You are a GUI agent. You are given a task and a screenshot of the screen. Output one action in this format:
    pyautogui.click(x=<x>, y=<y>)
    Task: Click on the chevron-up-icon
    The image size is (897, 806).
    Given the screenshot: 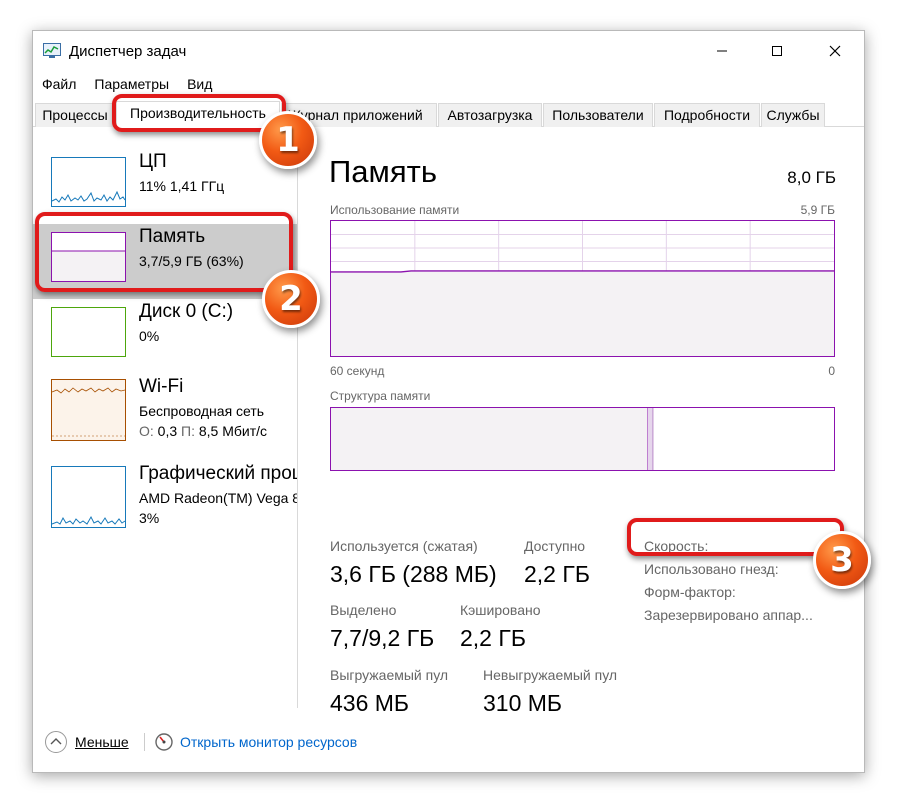 What is the action you would take?
    pyautogui.click(x=56, y=741)
    